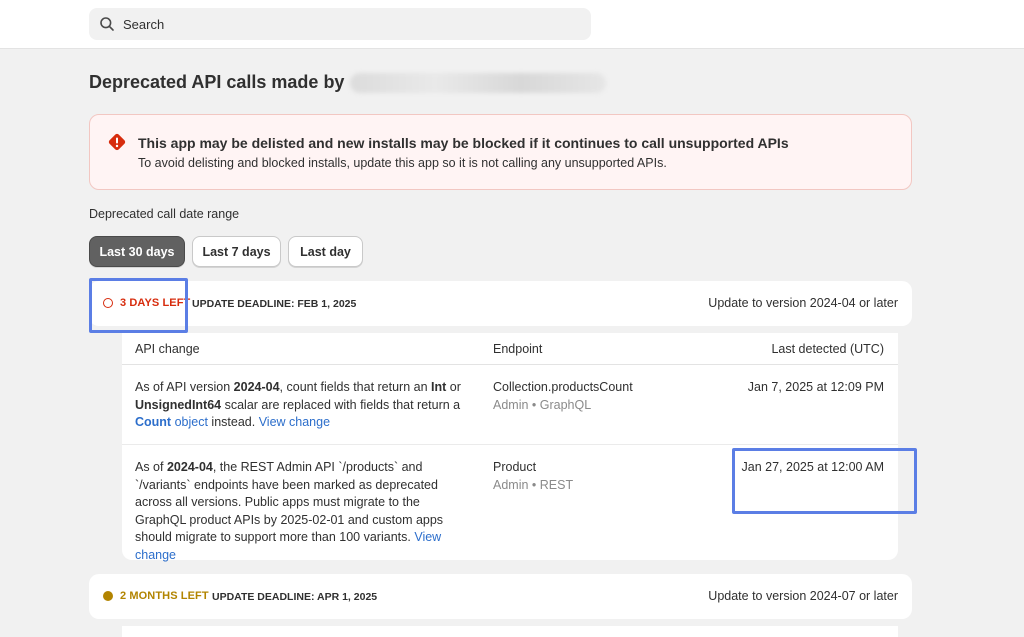 This screenshot has width=1024, height=637. Describe the element at coordinates (217, 82) in the screenshot. I see `page-title-text: Deprecated API calls made by` at that location.